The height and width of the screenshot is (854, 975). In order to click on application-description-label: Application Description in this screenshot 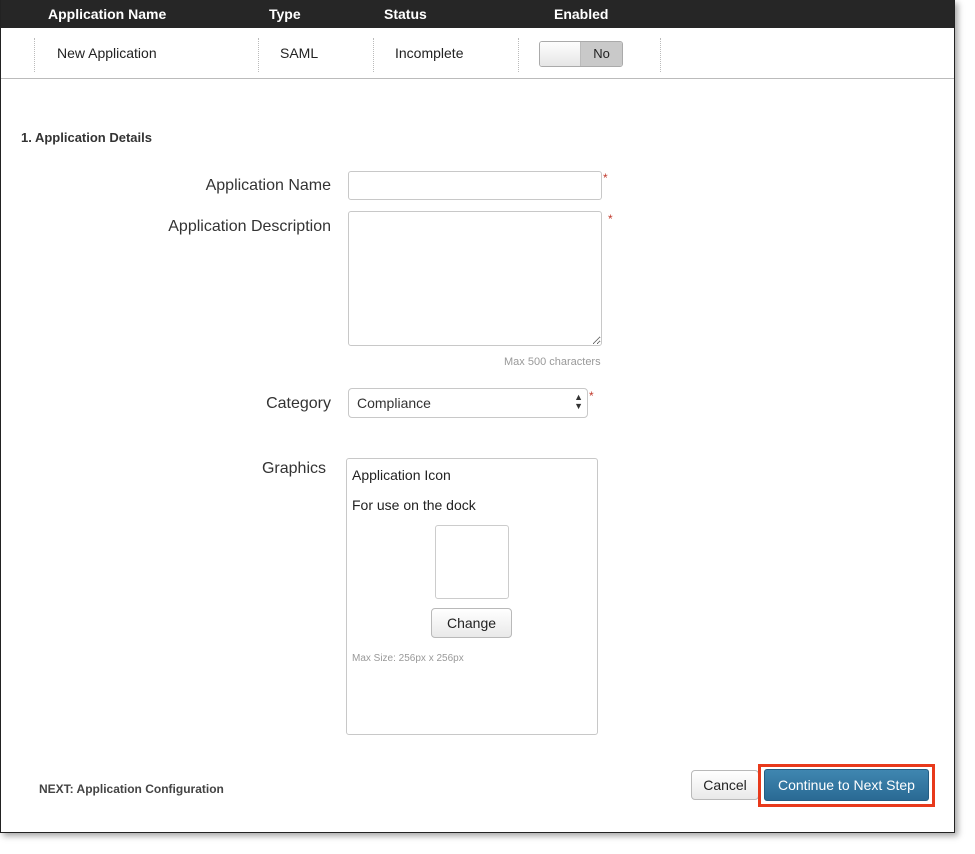, I will do `click(249, 226)`.